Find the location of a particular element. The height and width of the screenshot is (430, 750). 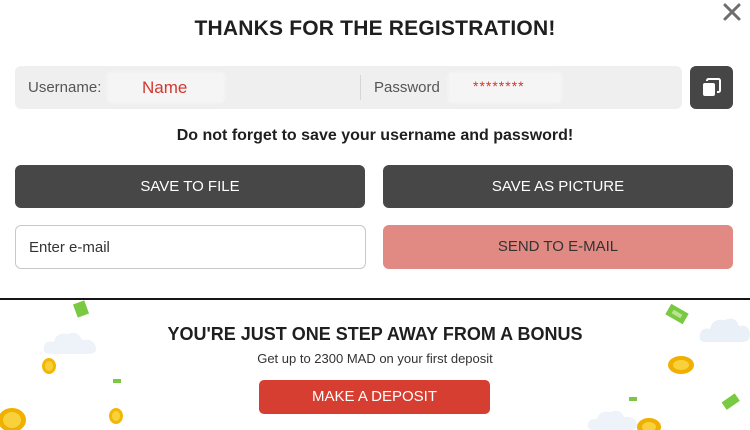

copy-credentials-button is located at coordinates (711, 87).